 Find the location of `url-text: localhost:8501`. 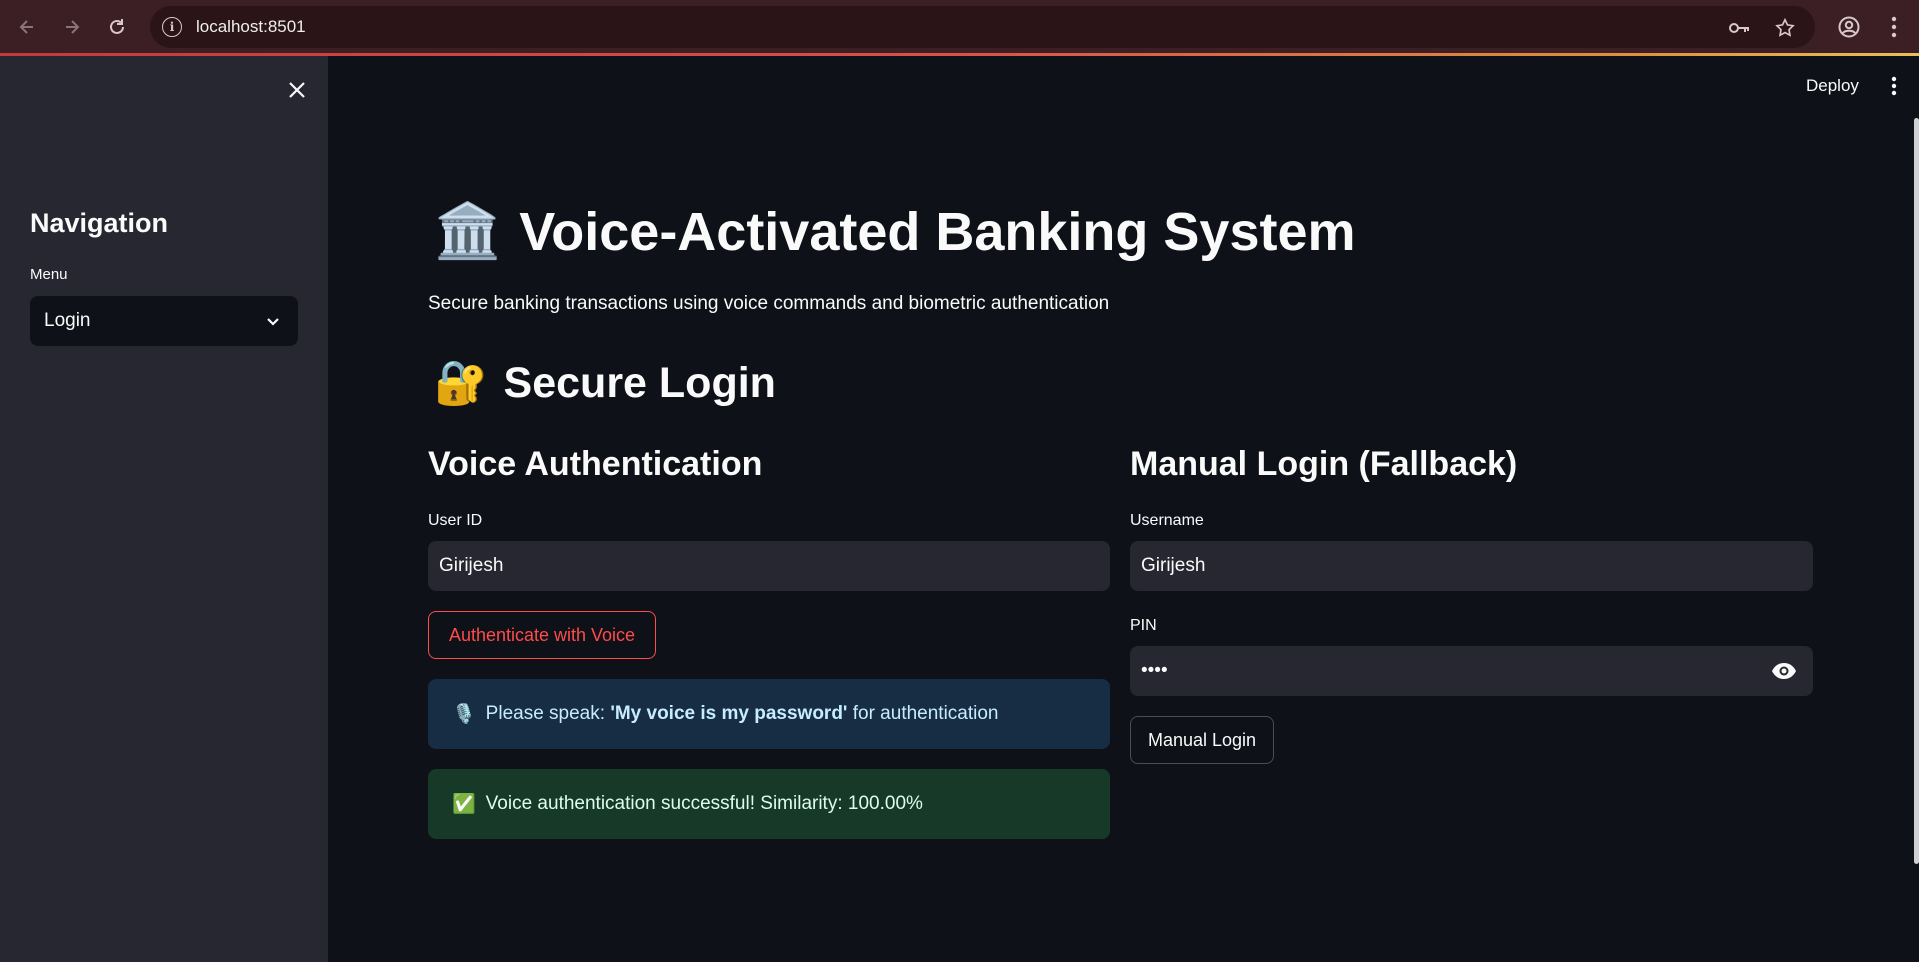

url-text: localhost:8501 is located at coordinates (251, 26).